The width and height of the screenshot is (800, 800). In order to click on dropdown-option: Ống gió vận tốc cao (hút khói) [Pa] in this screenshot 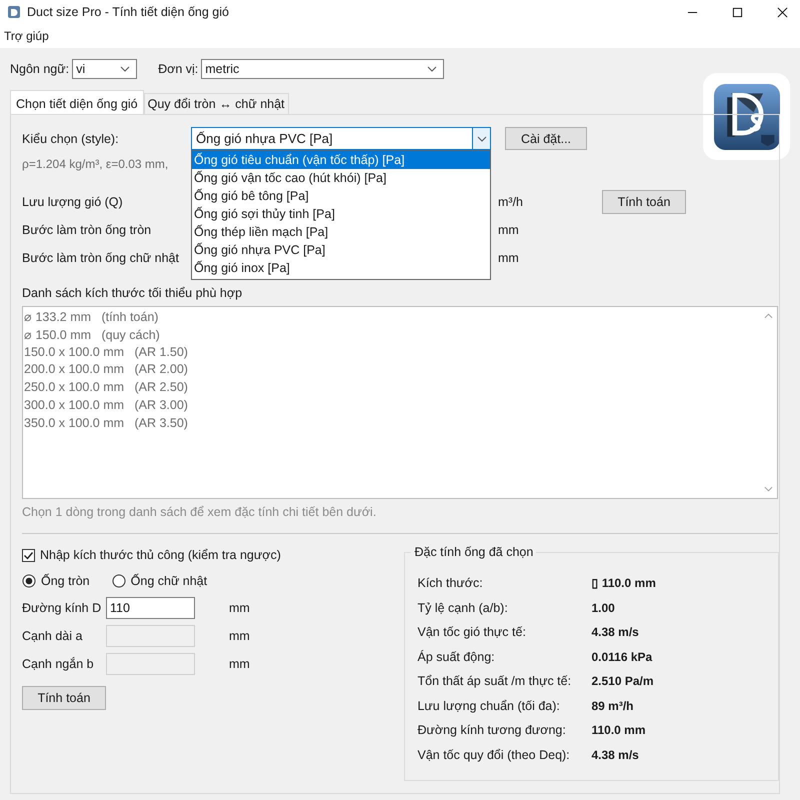, I will do `click(341, 178)`.